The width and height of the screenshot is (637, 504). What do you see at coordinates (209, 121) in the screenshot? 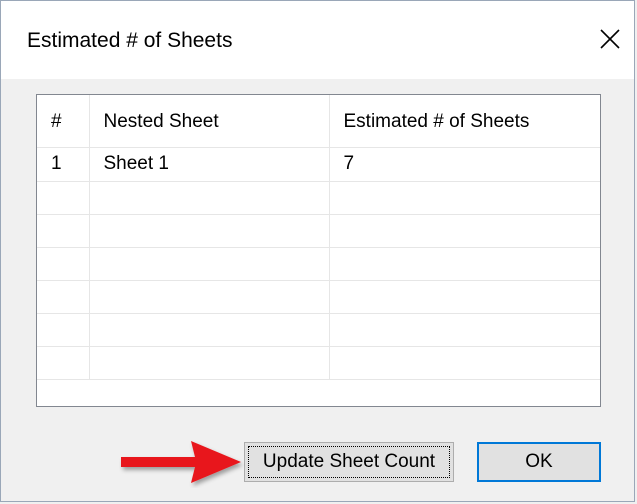
I see `column-header-nested-sheet: Nested Sheet` at bounding box center [209, 121].